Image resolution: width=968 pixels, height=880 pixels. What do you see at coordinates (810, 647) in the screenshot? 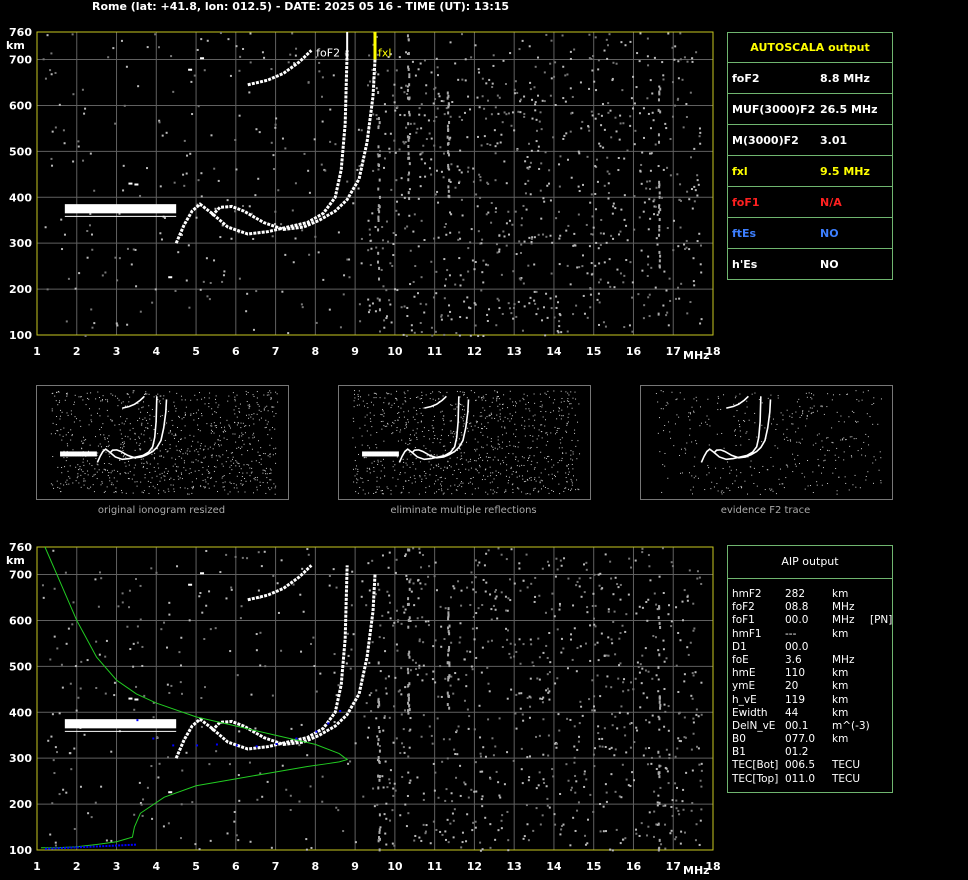
I see `aip-row: D1 00.0` at bounding box center [810, 647].